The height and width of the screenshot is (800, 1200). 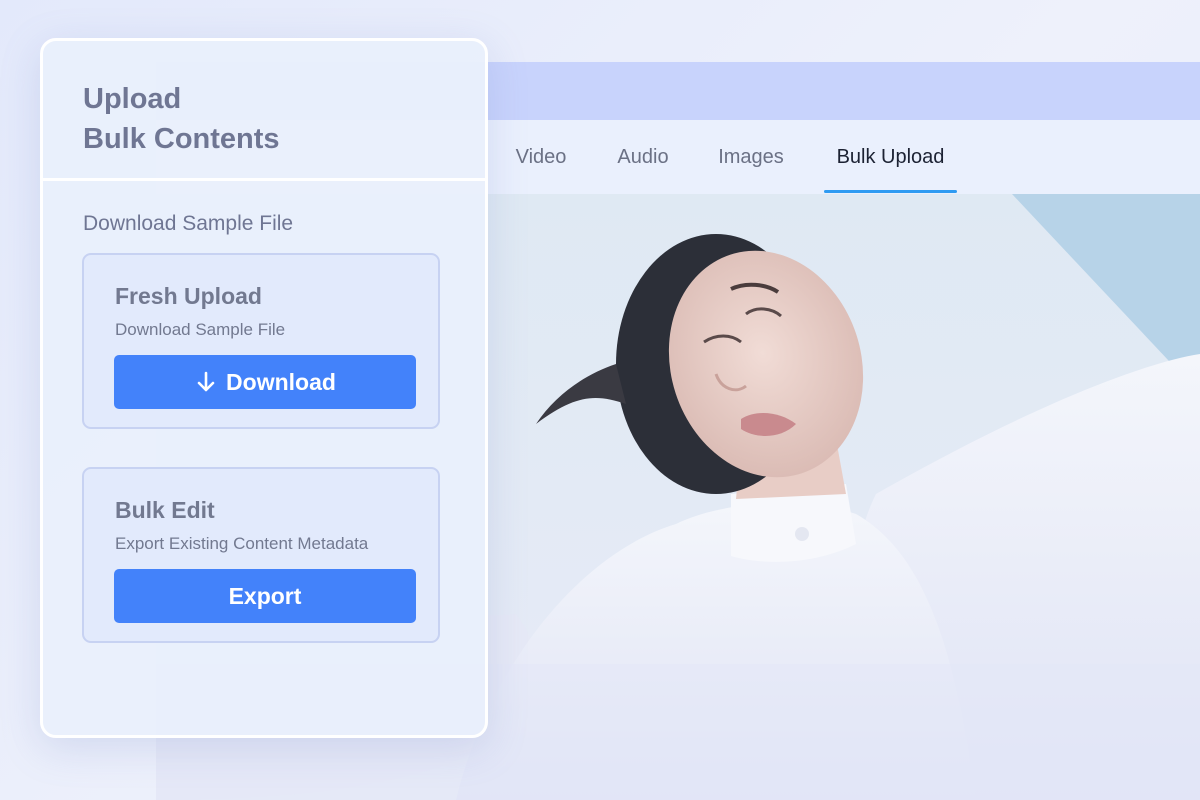 What do you see at coordinates (165, 510) in the screenshot?
I see `card-title: Bulk Edit` at bounding box center [165, 510].